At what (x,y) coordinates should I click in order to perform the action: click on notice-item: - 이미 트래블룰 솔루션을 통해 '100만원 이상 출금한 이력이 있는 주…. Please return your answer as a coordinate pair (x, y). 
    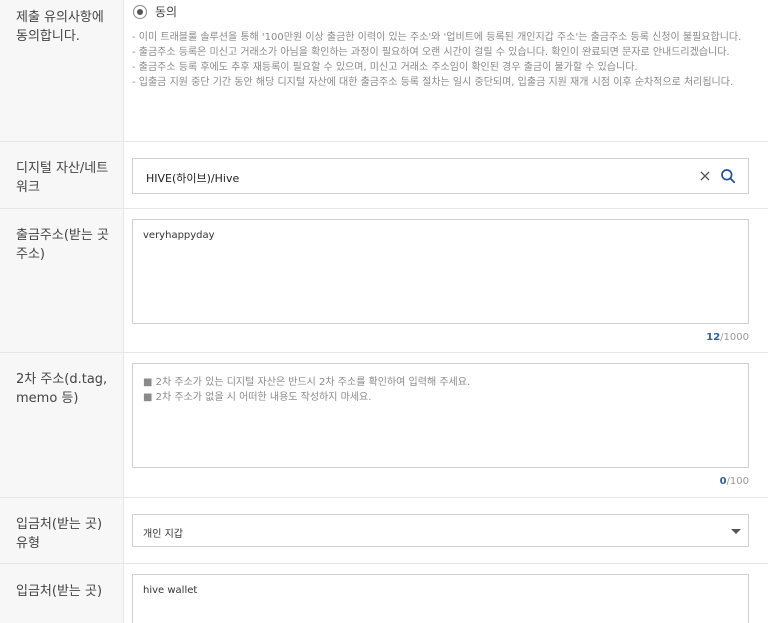
    Looking at the image, I should click on (437, 37).